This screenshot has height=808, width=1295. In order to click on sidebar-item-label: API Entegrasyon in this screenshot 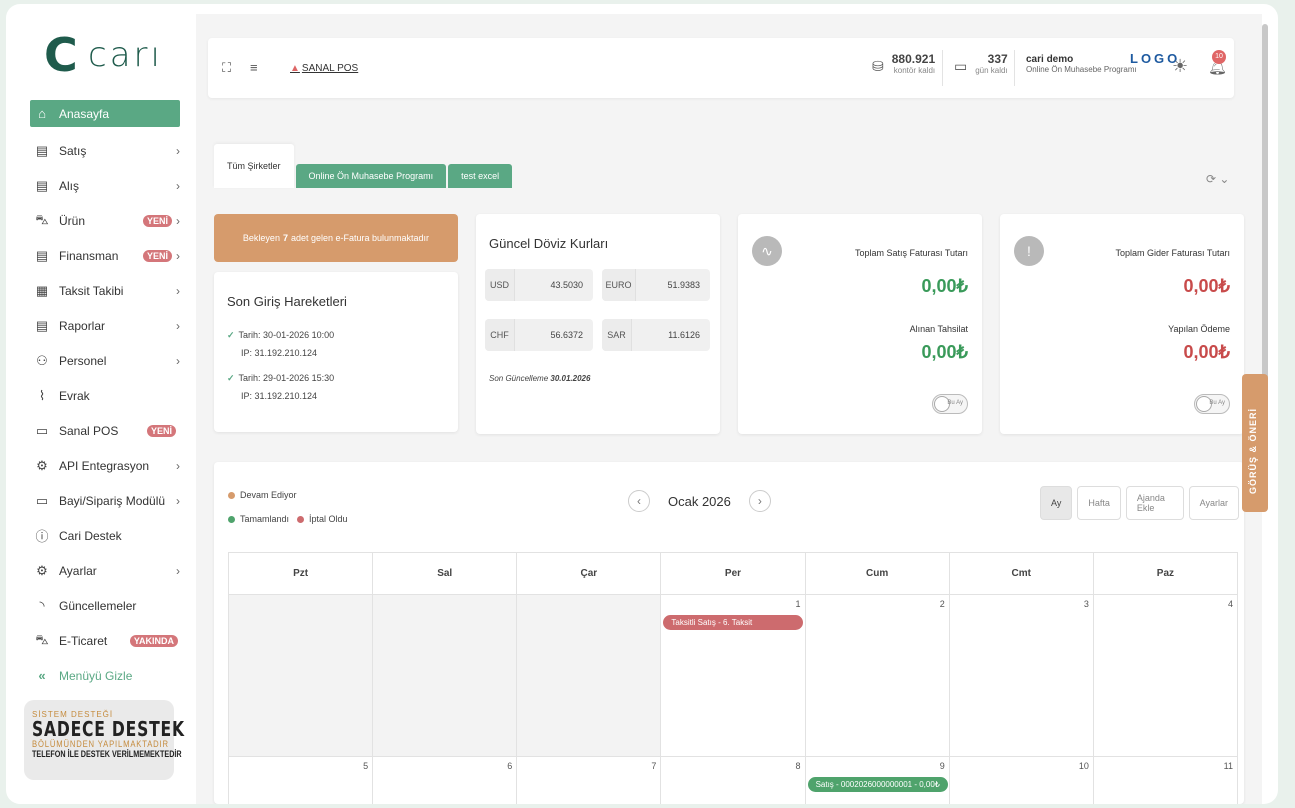, I will do `click(104, 465)`.